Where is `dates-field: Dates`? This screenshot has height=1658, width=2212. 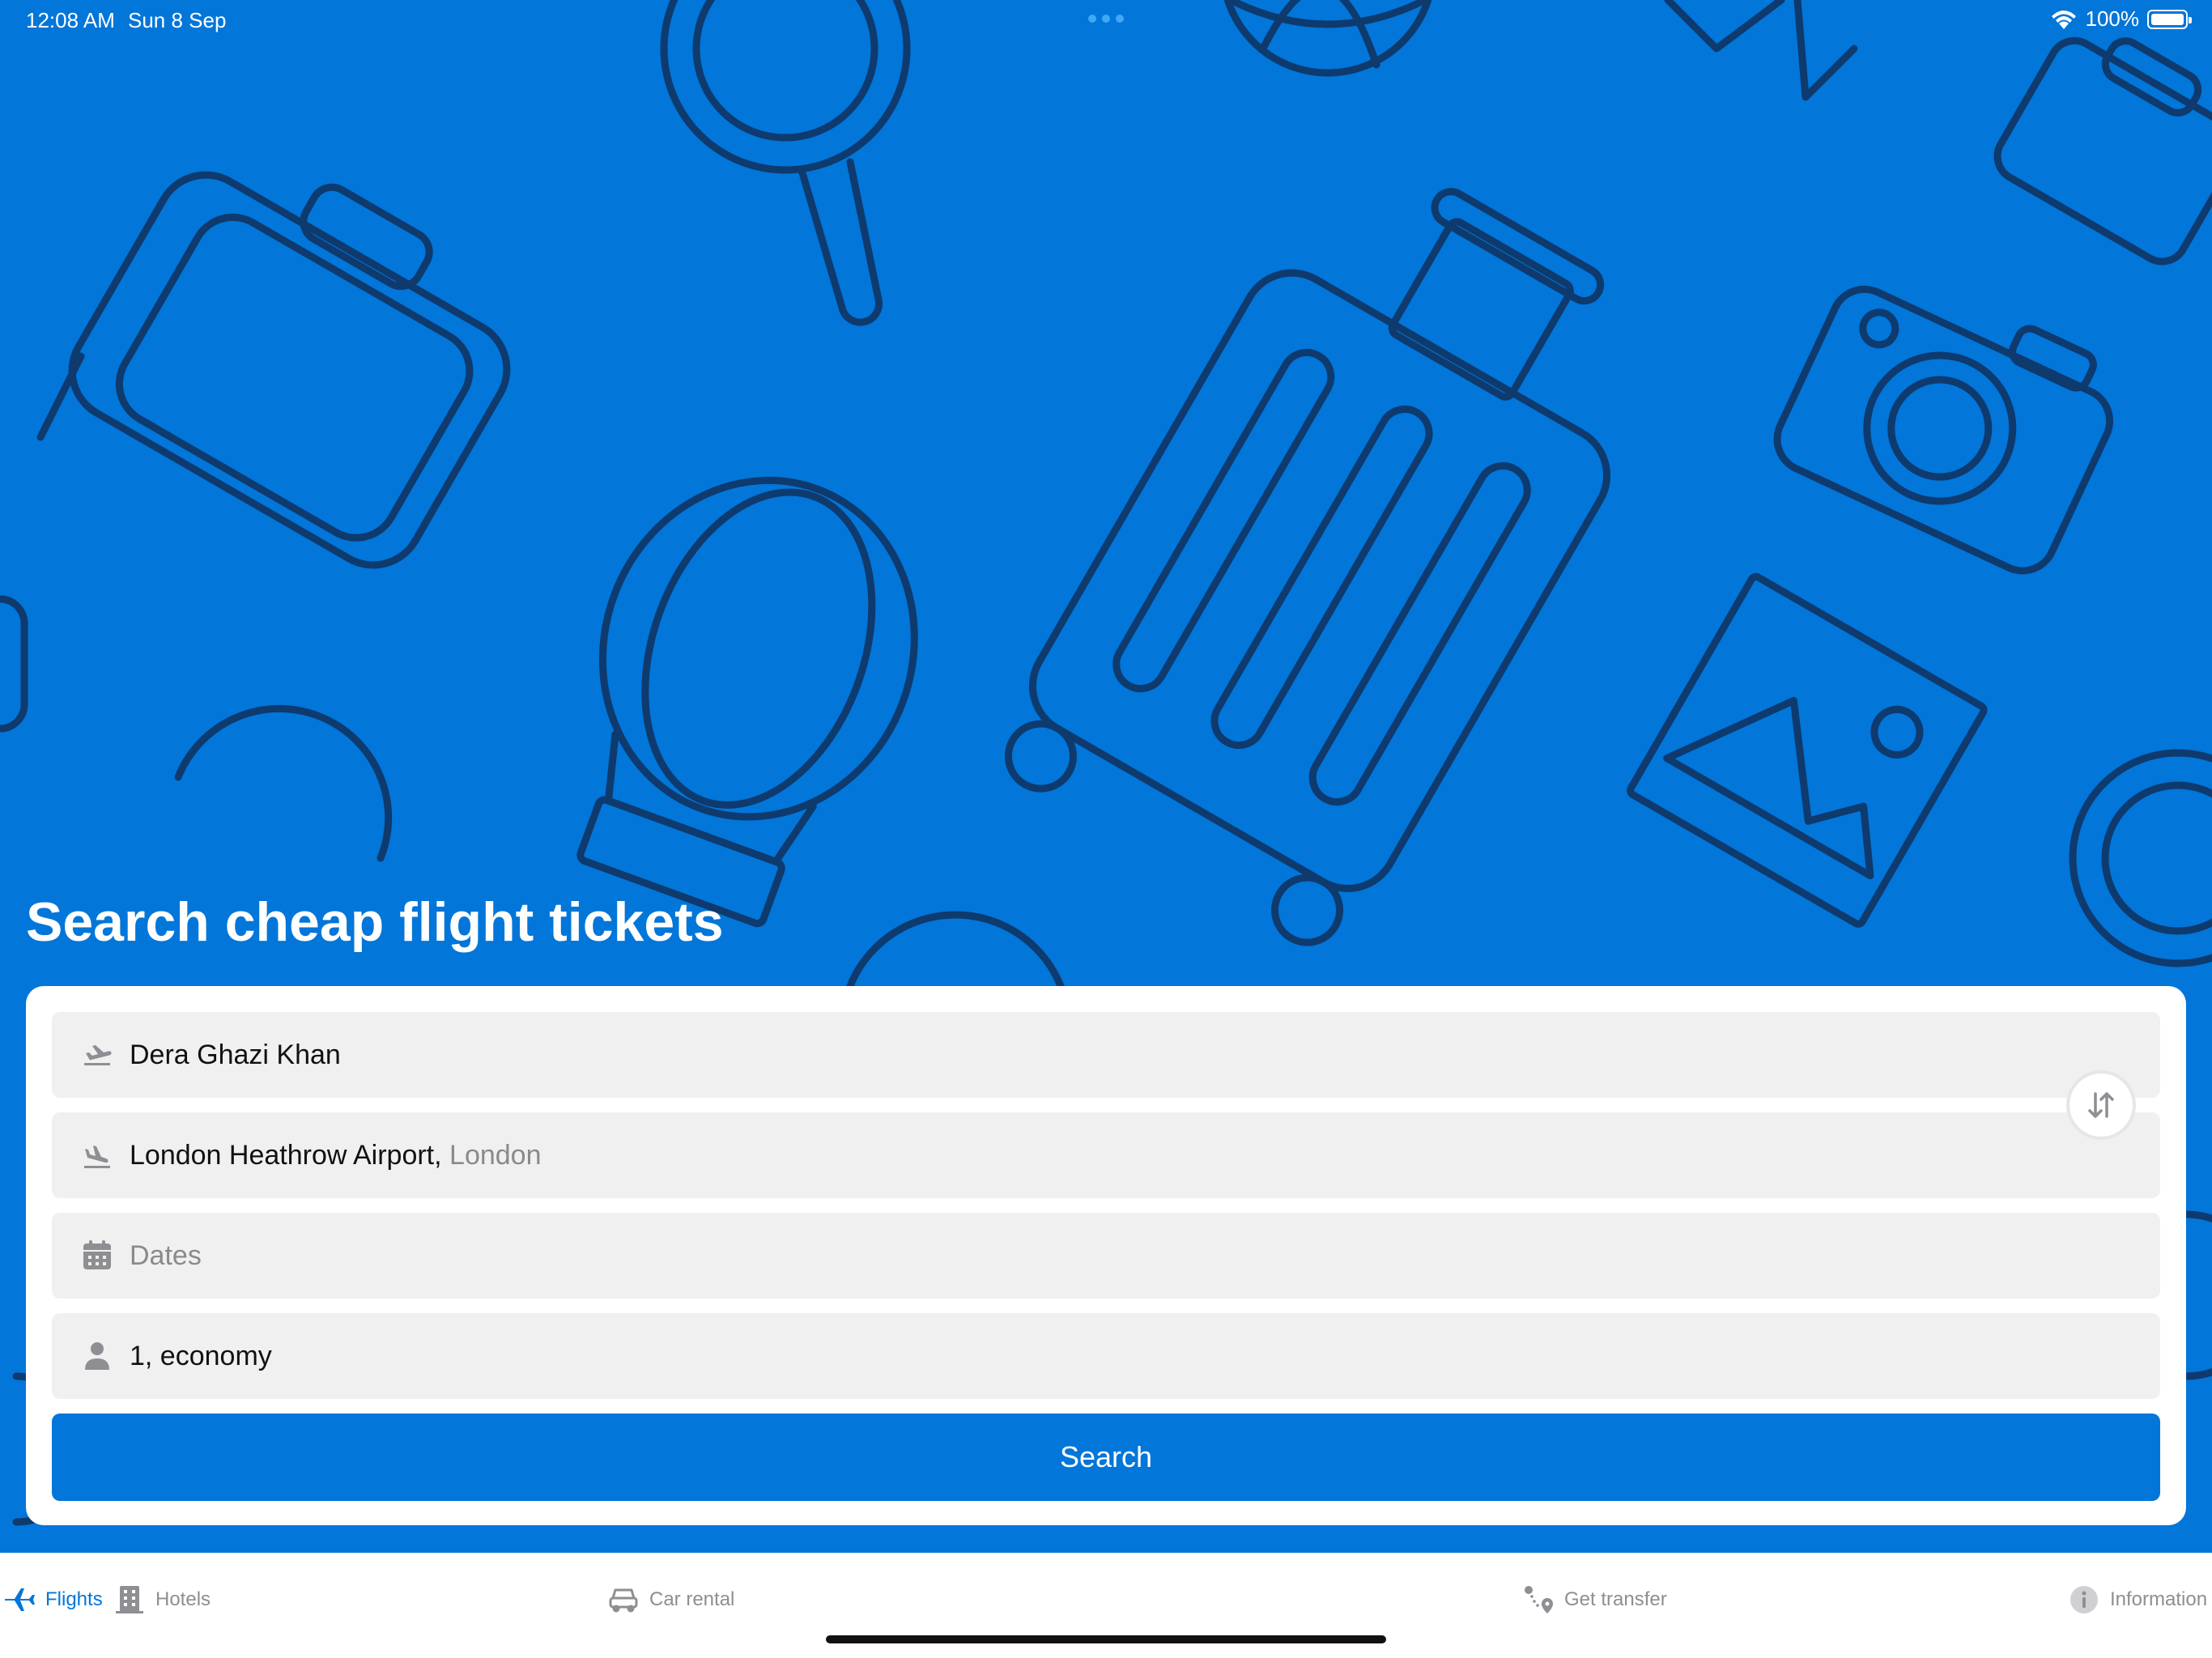 dates-field: Dates is located at coordinates (1106, 1256).